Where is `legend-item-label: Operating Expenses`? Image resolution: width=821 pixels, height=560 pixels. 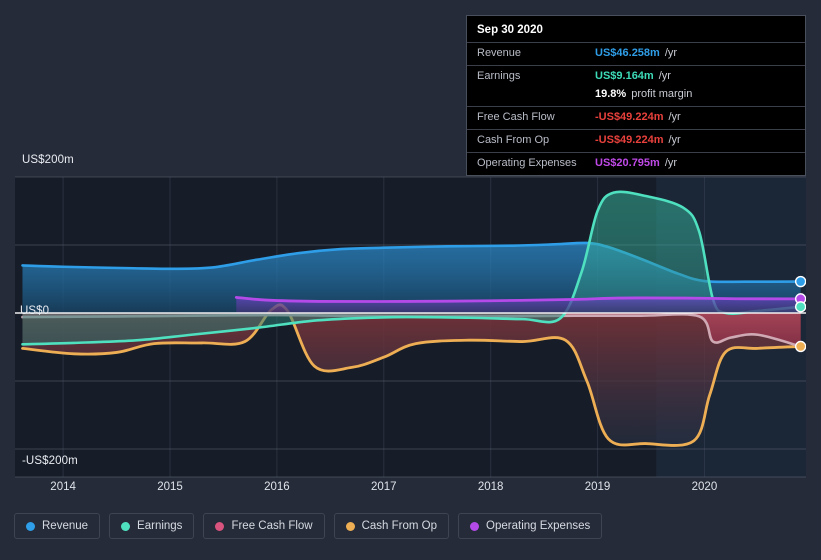 legend-item-label: Operating Expenses is located at coordinates (538, 526).